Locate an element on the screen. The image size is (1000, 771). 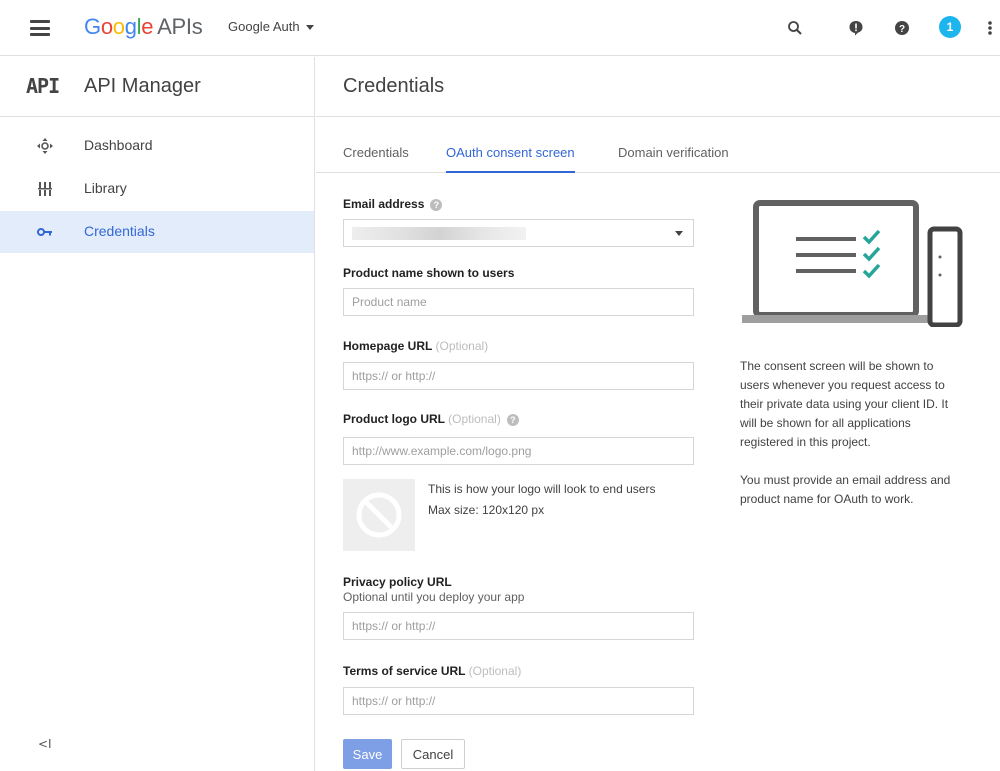
sidebar-title: API Manager is located at coordinates (142, 86).